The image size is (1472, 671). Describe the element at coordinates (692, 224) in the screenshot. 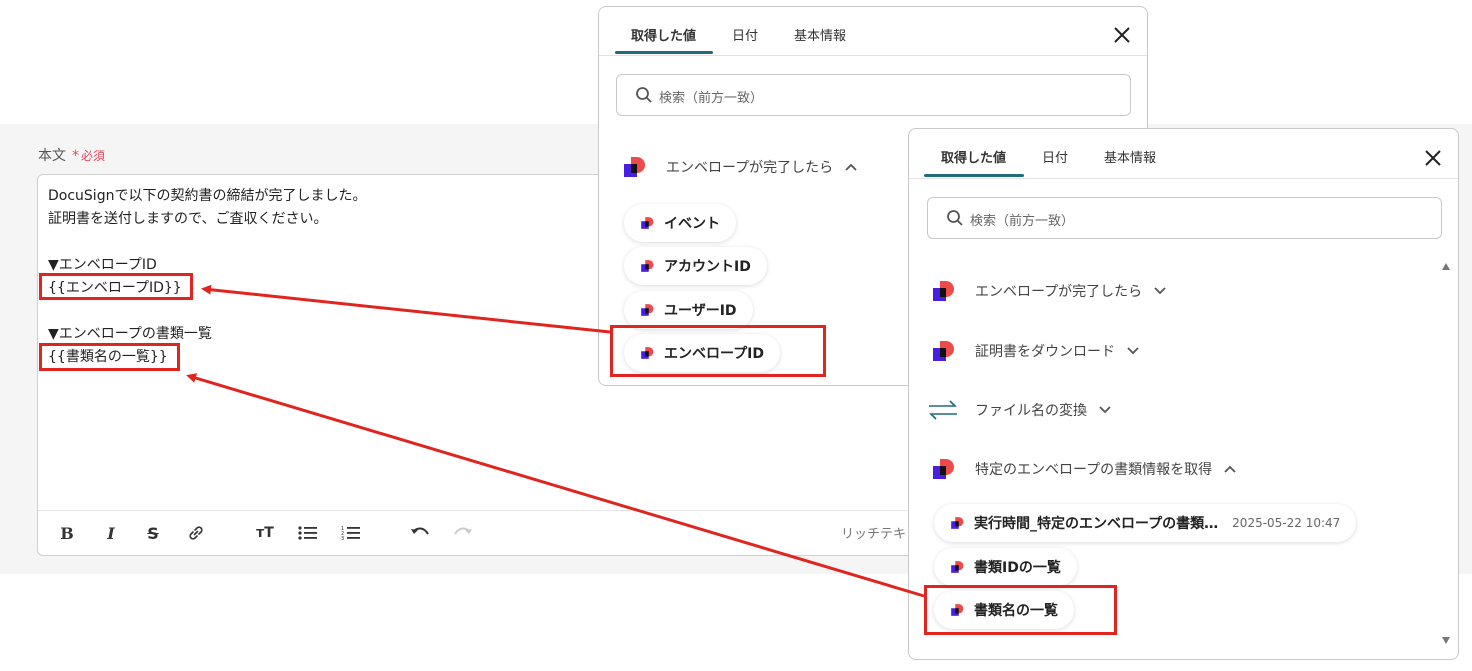

I see `chip-label: イベント` at that location.